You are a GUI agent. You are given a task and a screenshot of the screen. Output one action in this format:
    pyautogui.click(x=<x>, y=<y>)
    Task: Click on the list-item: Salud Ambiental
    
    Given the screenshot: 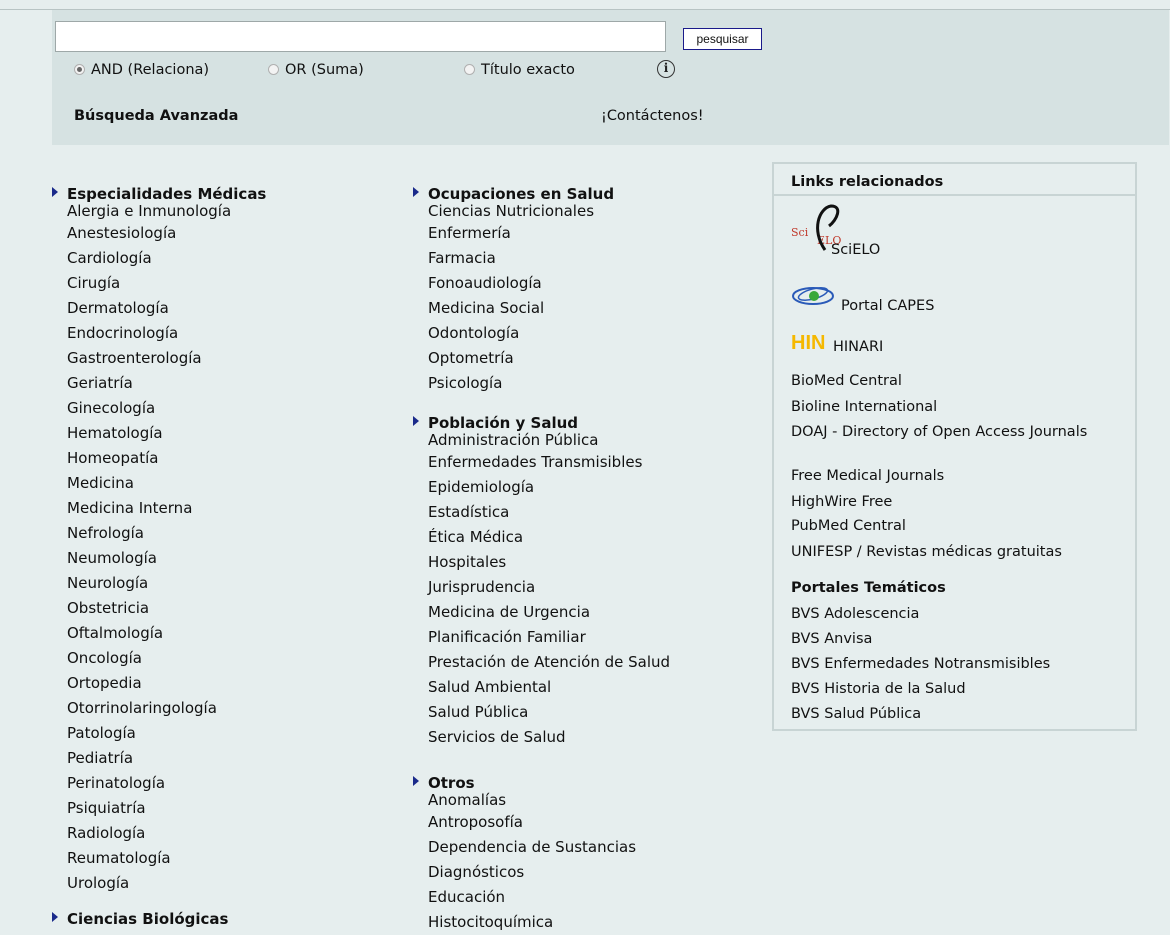 What is the action you would take?
    pyautogui.click(x=549, y=687)
    